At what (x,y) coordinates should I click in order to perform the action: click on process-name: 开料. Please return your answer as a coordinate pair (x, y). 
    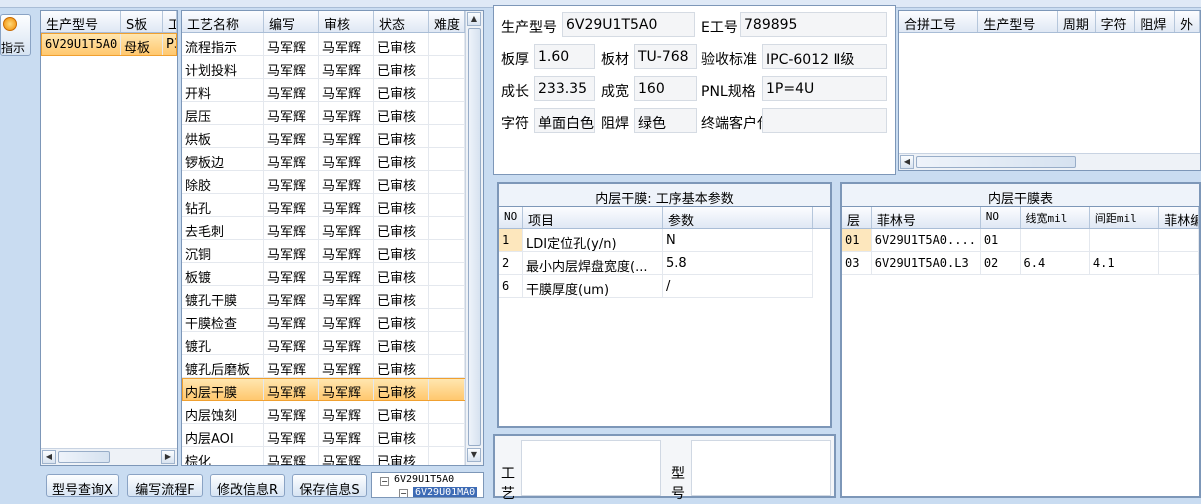
    Looking at the image, I should click on (223, 90).